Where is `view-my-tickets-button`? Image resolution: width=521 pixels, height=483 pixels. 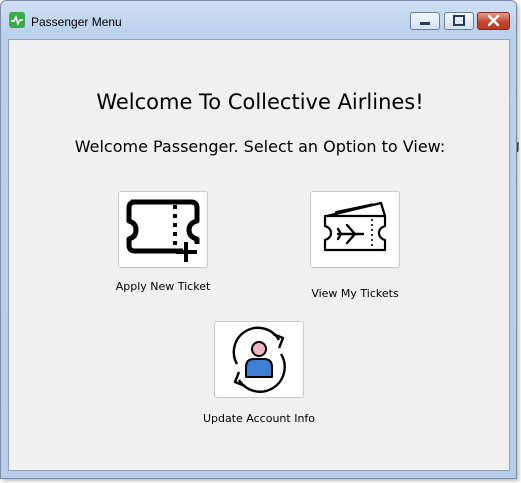
view-my-tickets-button is located at coordinates (355, 229).